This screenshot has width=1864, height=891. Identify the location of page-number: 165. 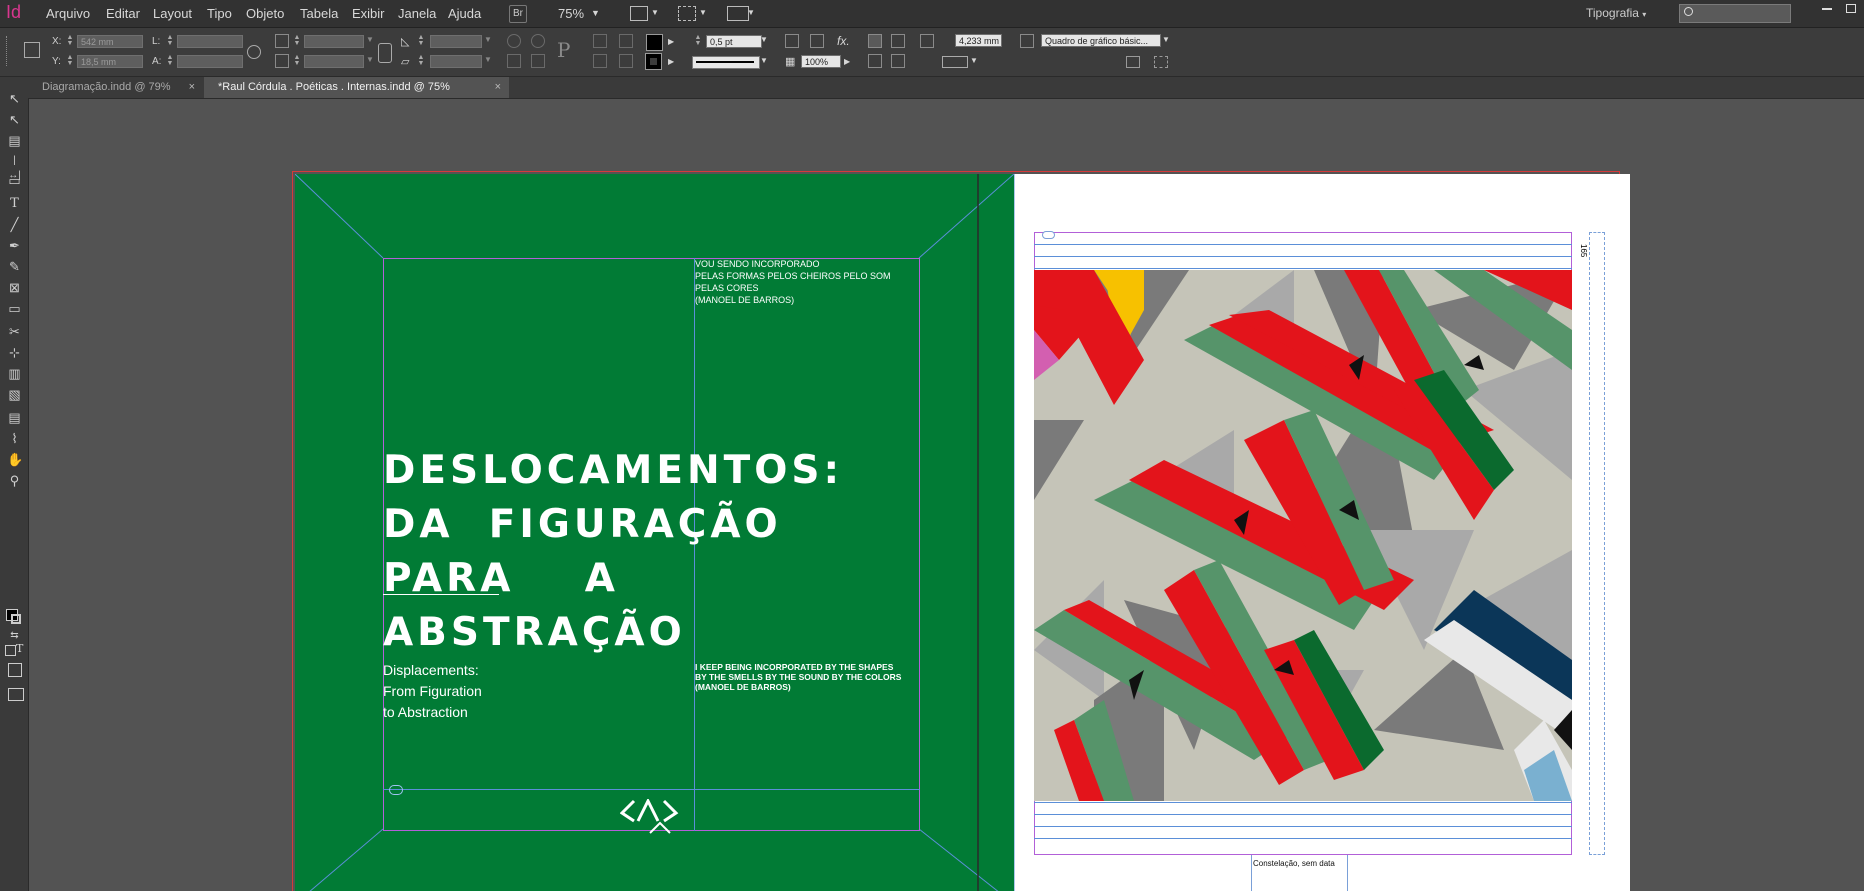
(1583, 250).